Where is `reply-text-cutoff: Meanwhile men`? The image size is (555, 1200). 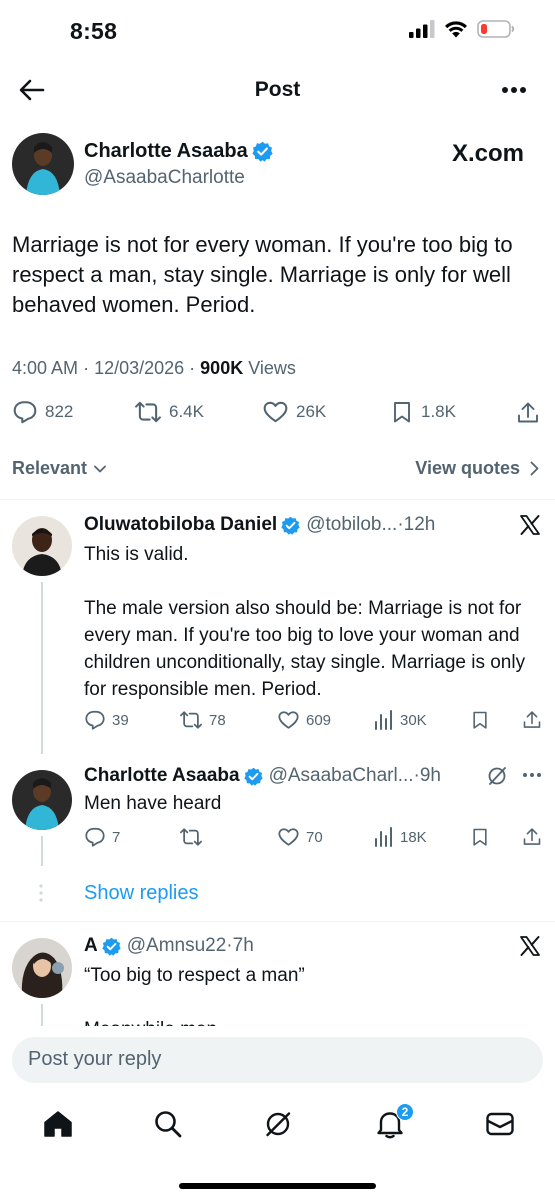 reply-text-cutoff: Meanwhile men is located at coordinates (150, 1021).